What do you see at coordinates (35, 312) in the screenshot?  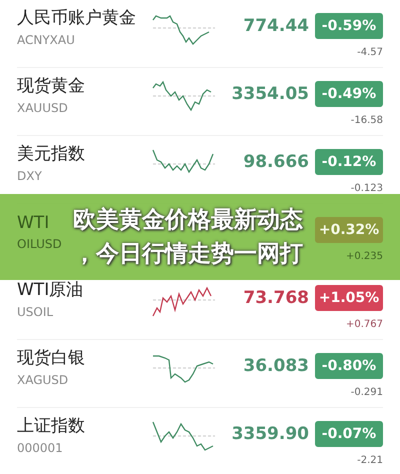 I see `quote-code: USOIL` at bounding box center [35, 312].